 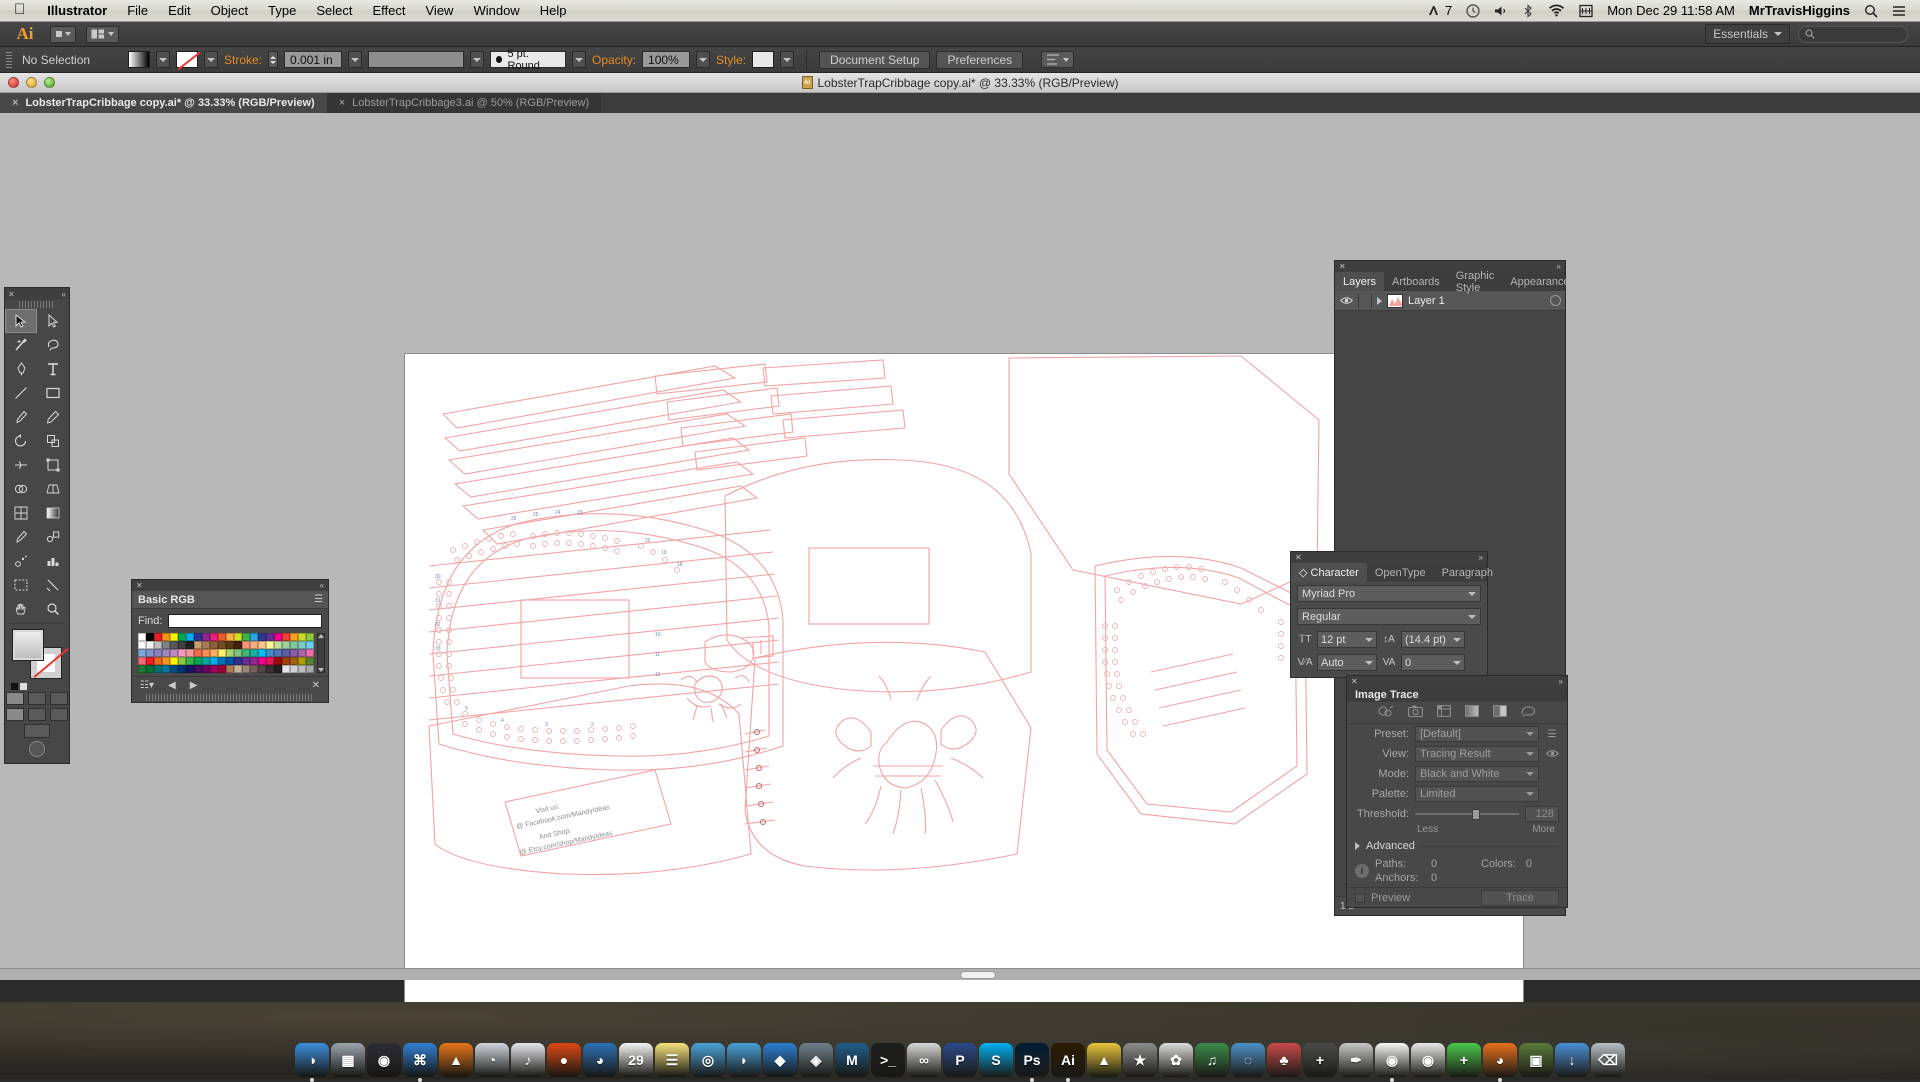 What do you see at coordinates (1392, 1062) in the screenshot?
I see `dock-item-chrome: ◉` at bounding box center [1392, 1062].